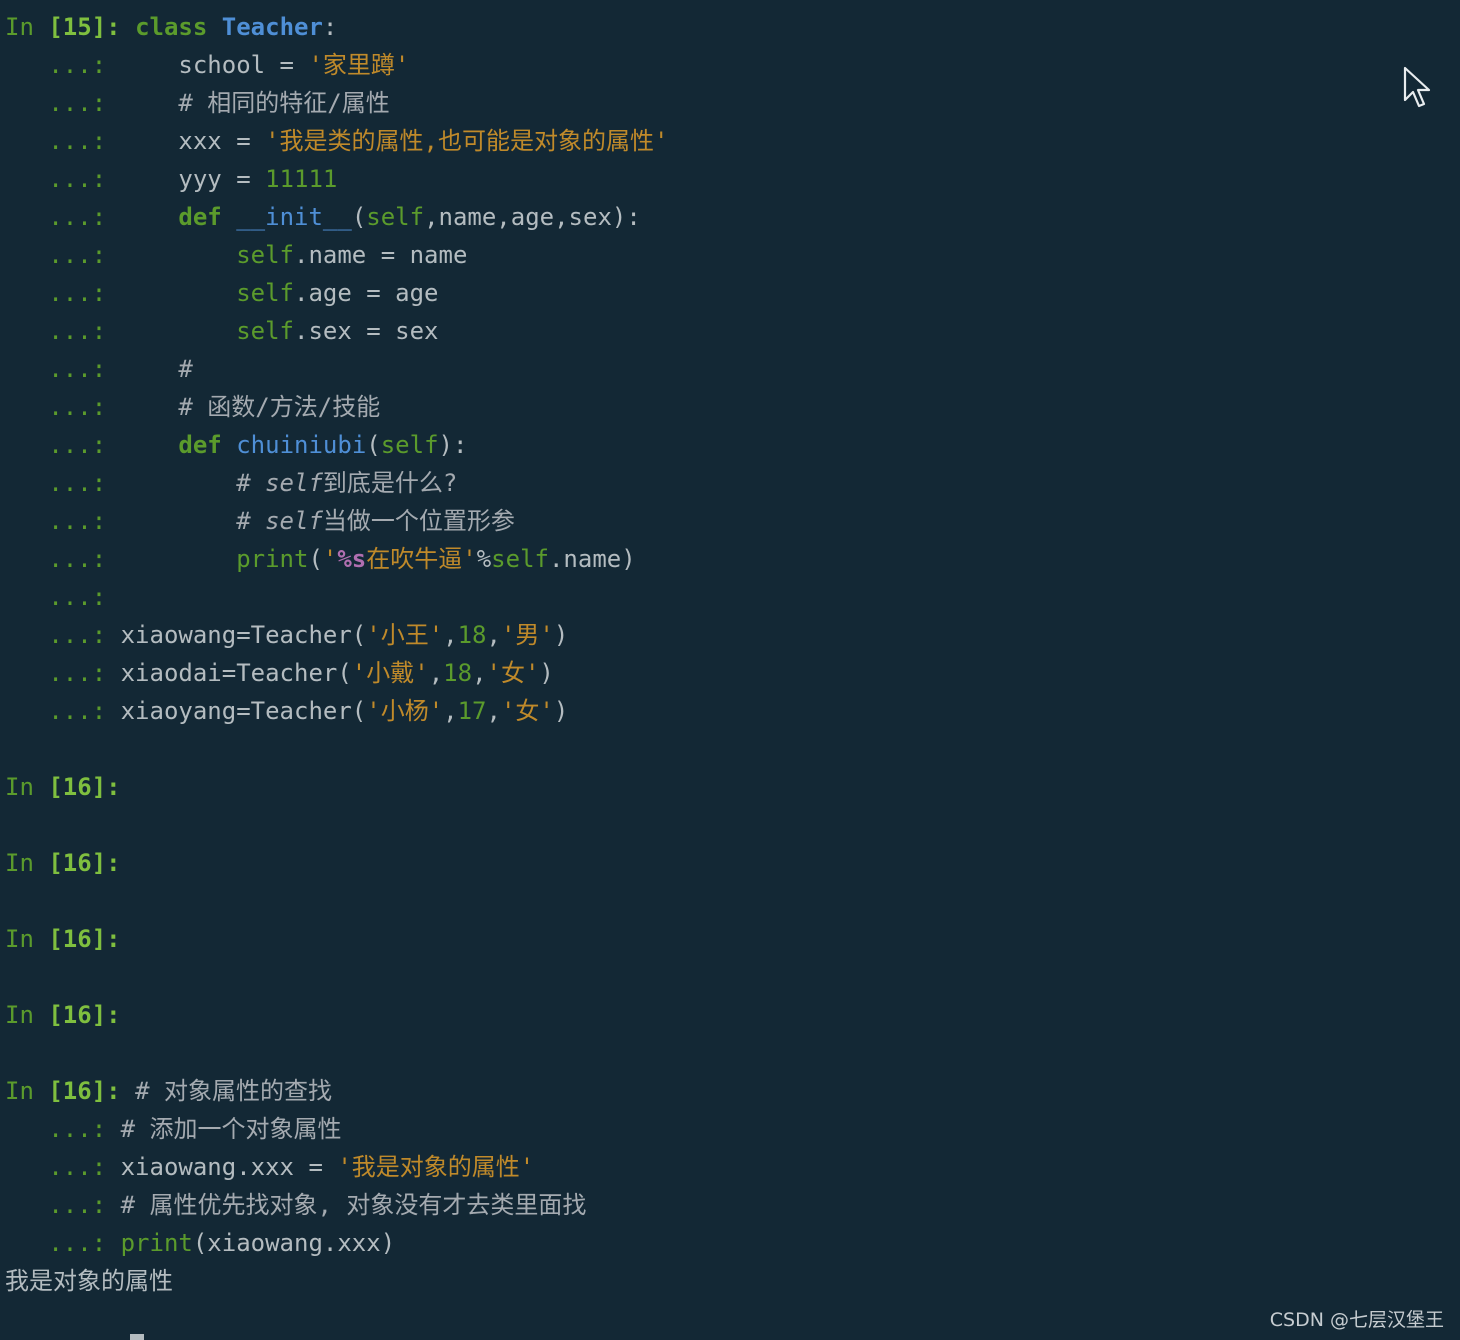 The image size is (1460, 1340). Describe the element at coordinates (732, 65) in the screenshot. I see `code-line: ...: school = '家里蹲'` at that location.